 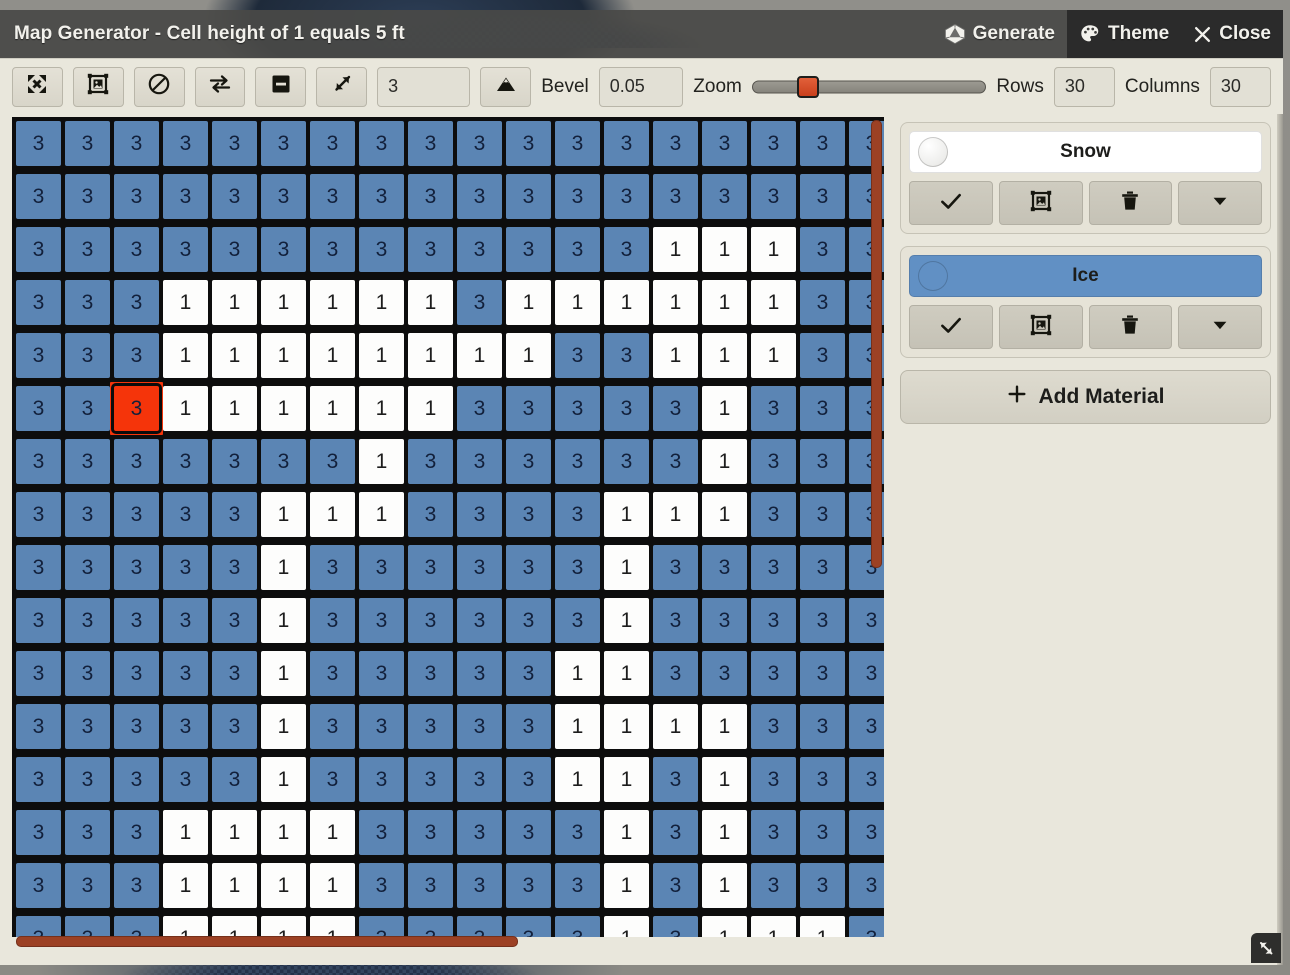 What do you see at coordinates (641, 86) in the screenshot?
I see `bevel-input: 0.05` at bounding box center [641, 86].